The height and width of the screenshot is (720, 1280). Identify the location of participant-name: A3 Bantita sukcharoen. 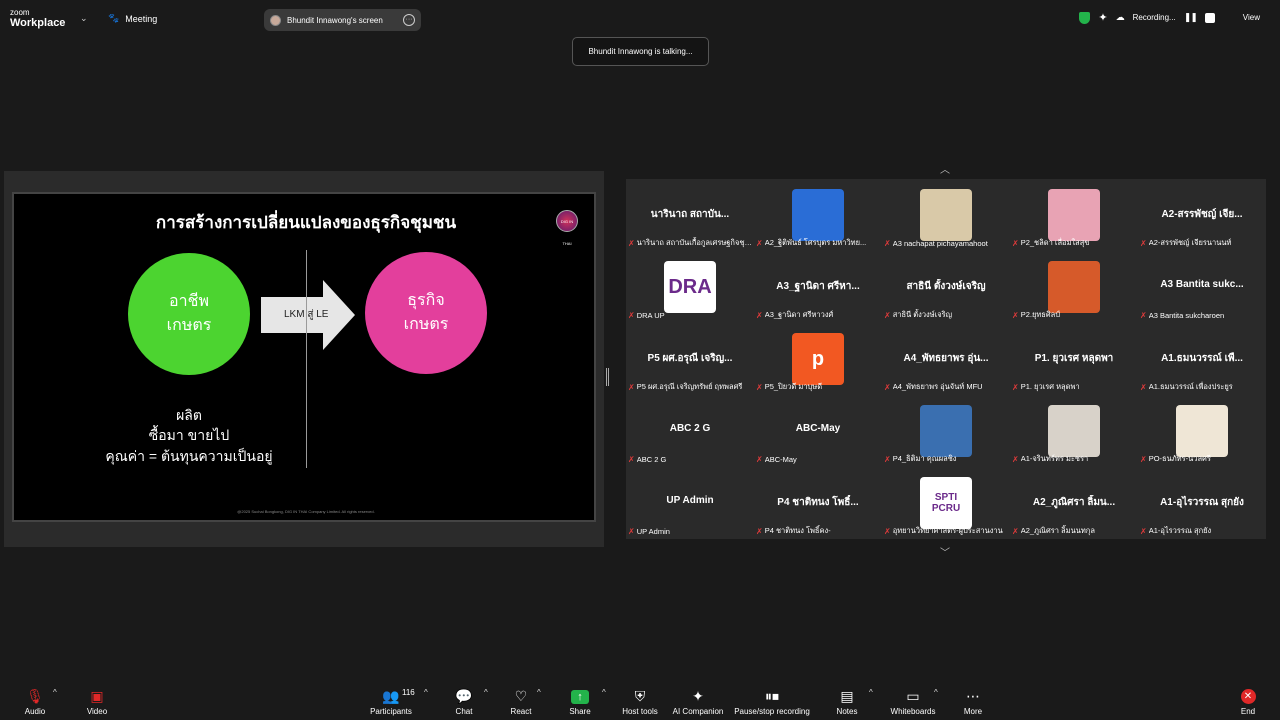
(1186, 315).